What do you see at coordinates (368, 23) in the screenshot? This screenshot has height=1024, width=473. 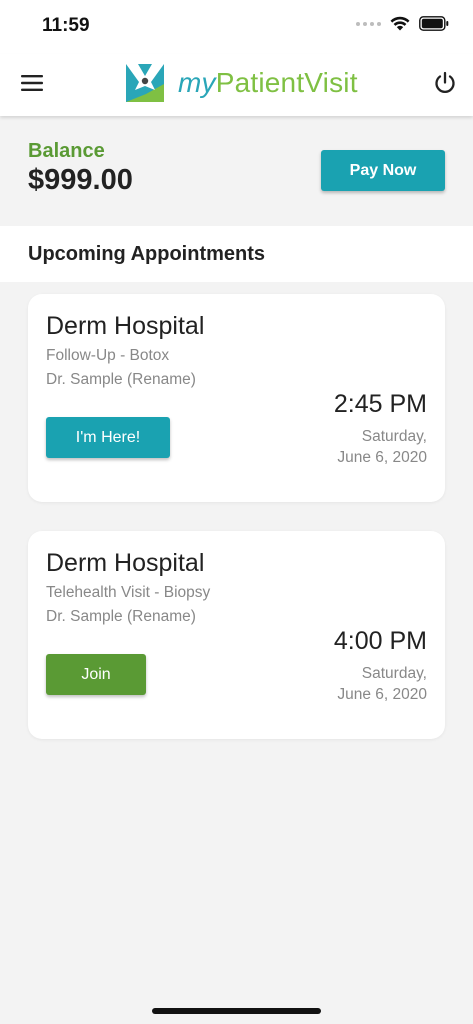 I see `signal-icon` at bounding box center [368, 23].